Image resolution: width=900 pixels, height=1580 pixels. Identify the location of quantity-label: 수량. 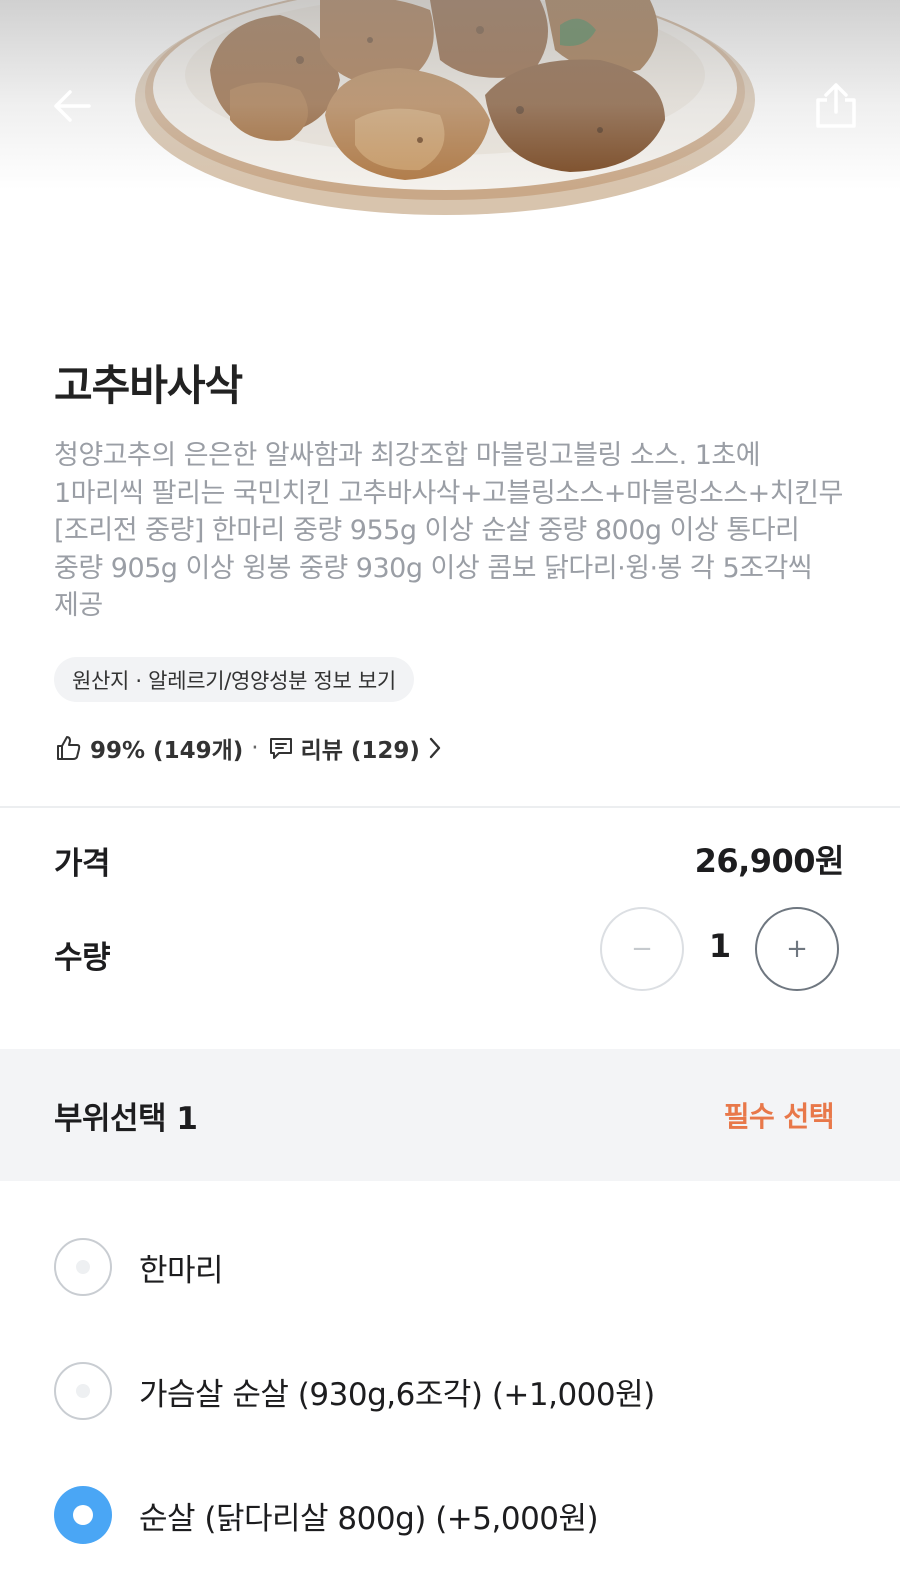
(82, 958).